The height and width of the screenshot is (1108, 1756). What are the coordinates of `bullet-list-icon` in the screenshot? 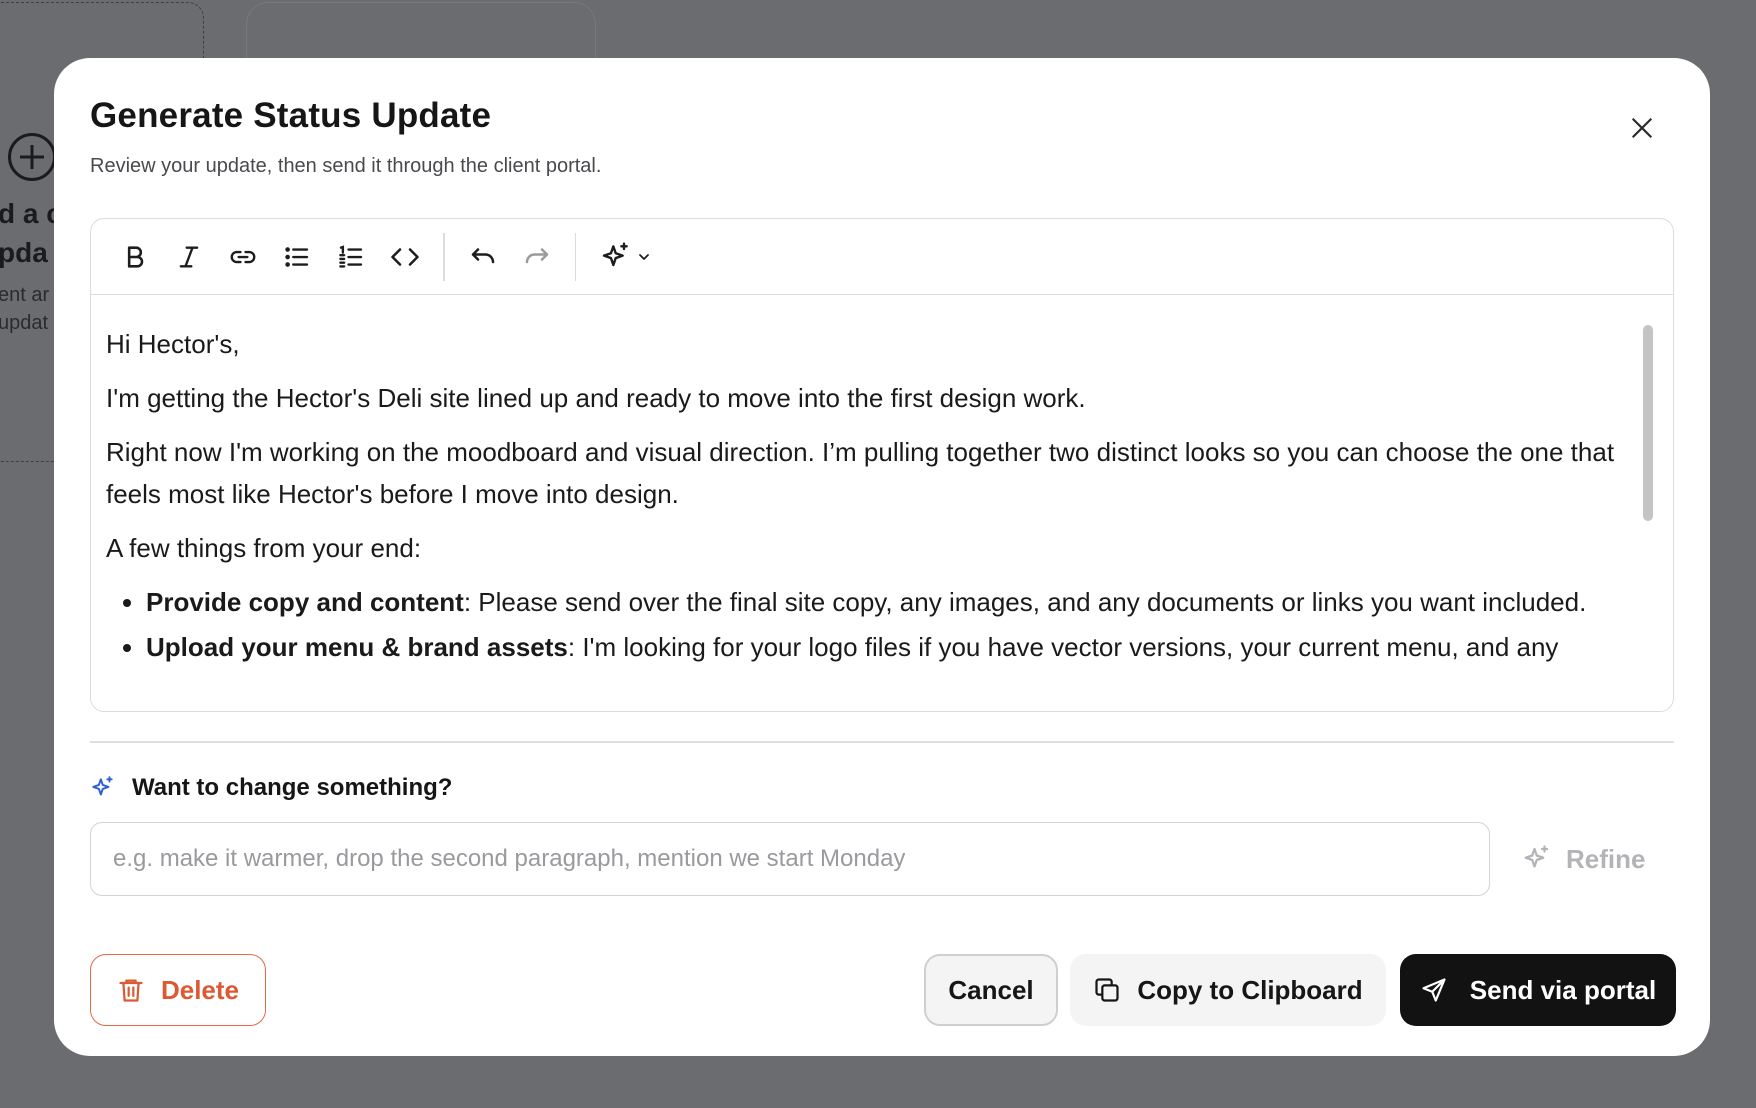 It's located at (297, 256).